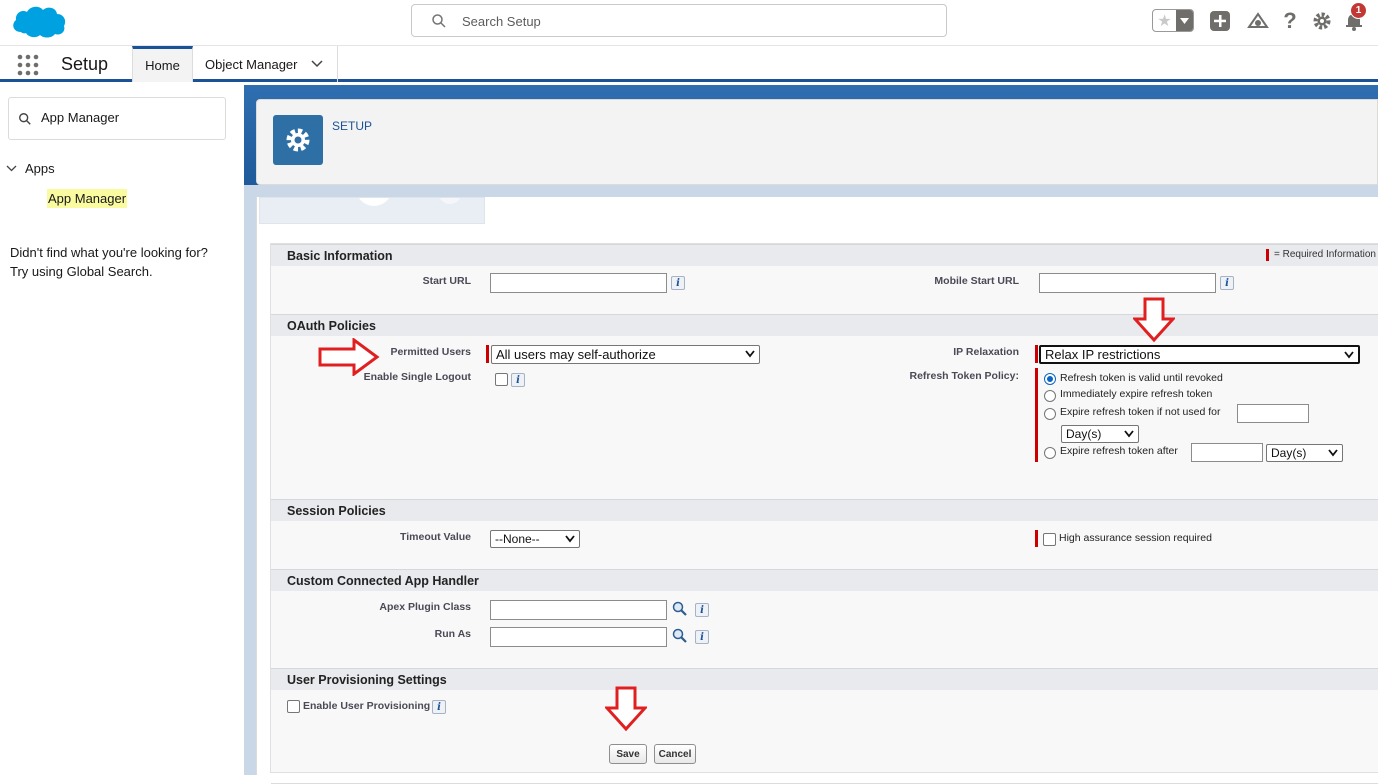 This screenshot has height=784, width=1378. What do you see at coordinates (293, 706) in the screenshot?
I see `enable-user-provisioning-checkbox` at bounding box center [293, 706].